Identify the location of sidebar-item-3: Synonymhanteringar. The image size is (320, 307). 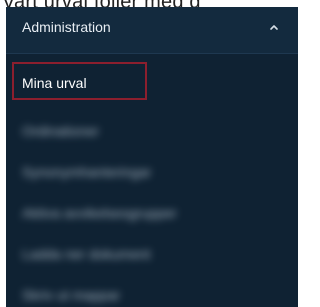
(152, 172).